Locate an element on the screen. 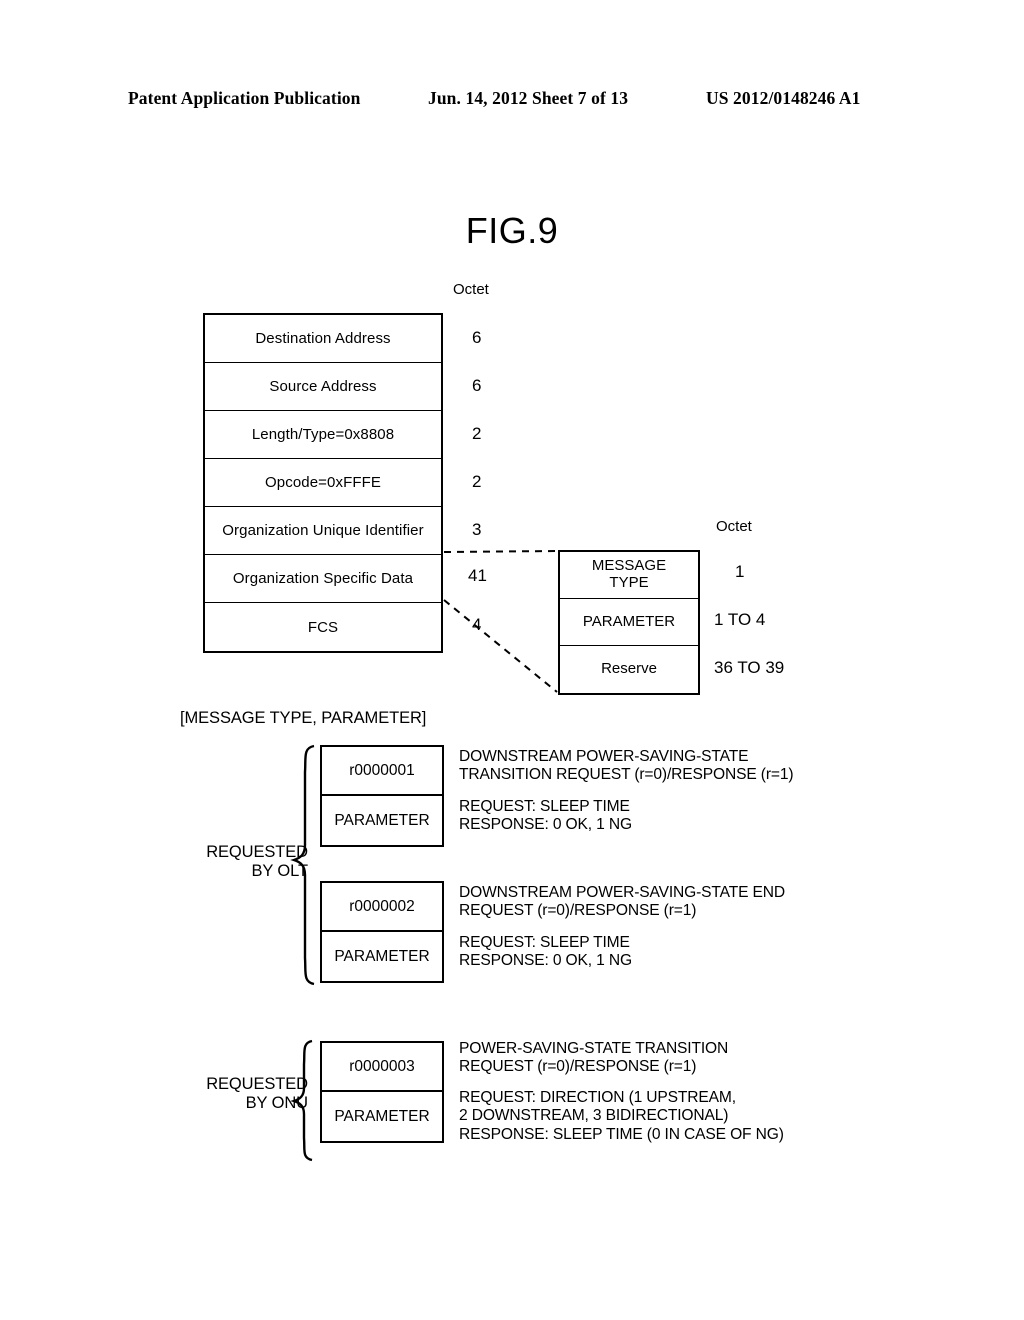  message-type-box-r0000001: r0000001 PARAMETER is located at coordinates (382, 796).